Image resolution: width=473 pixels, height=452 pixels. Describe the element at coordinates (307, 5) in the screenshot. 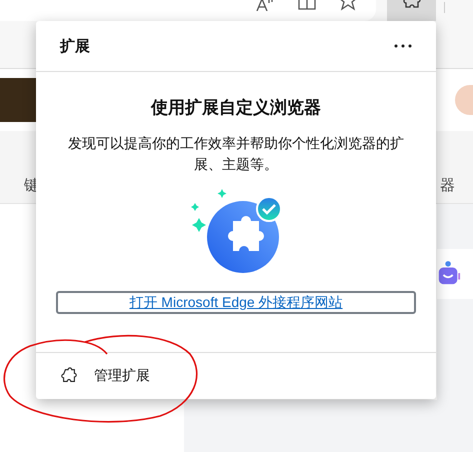

I see `split-screen-icon` at that location.